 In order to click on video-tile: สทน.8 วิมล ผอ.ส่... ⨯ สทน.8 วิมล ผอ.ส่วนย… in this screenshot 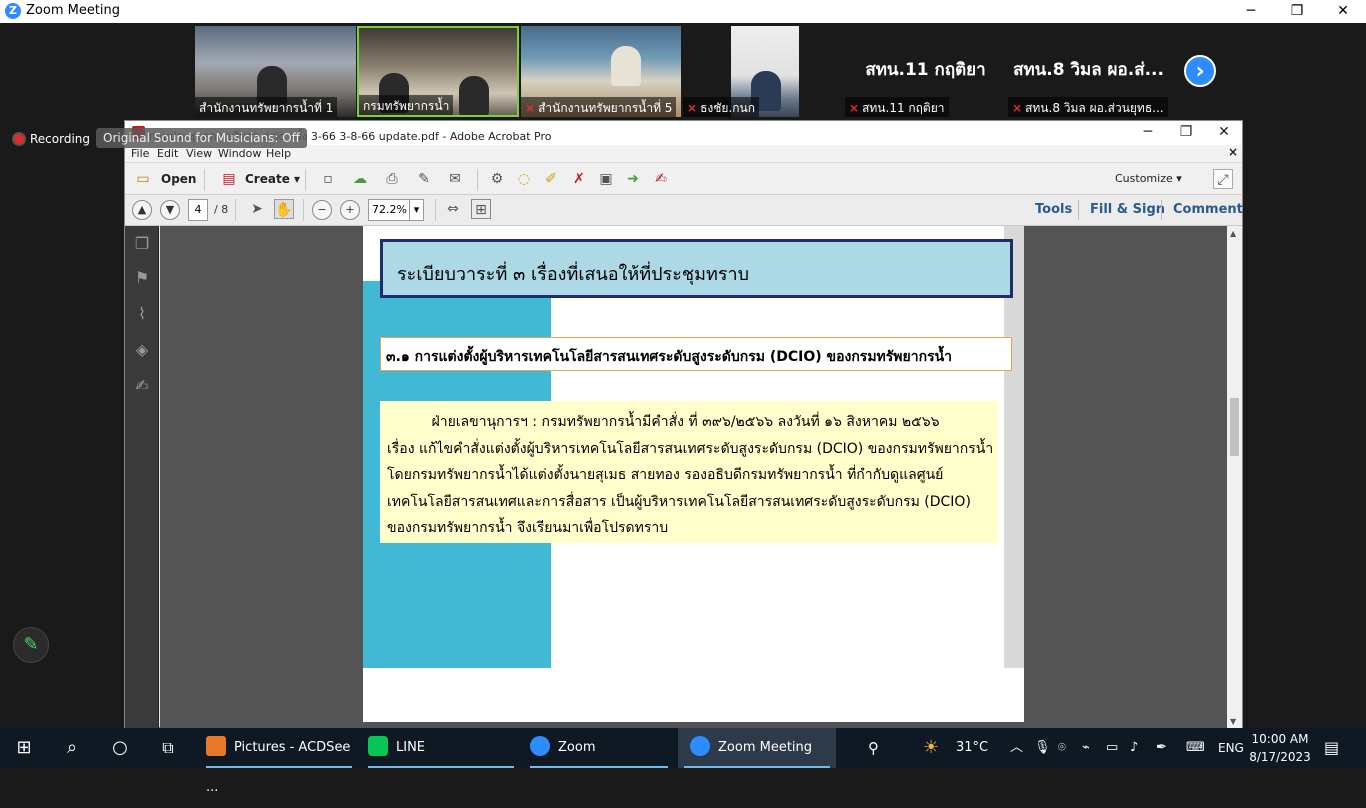, I will do `click(1088, 71)`.